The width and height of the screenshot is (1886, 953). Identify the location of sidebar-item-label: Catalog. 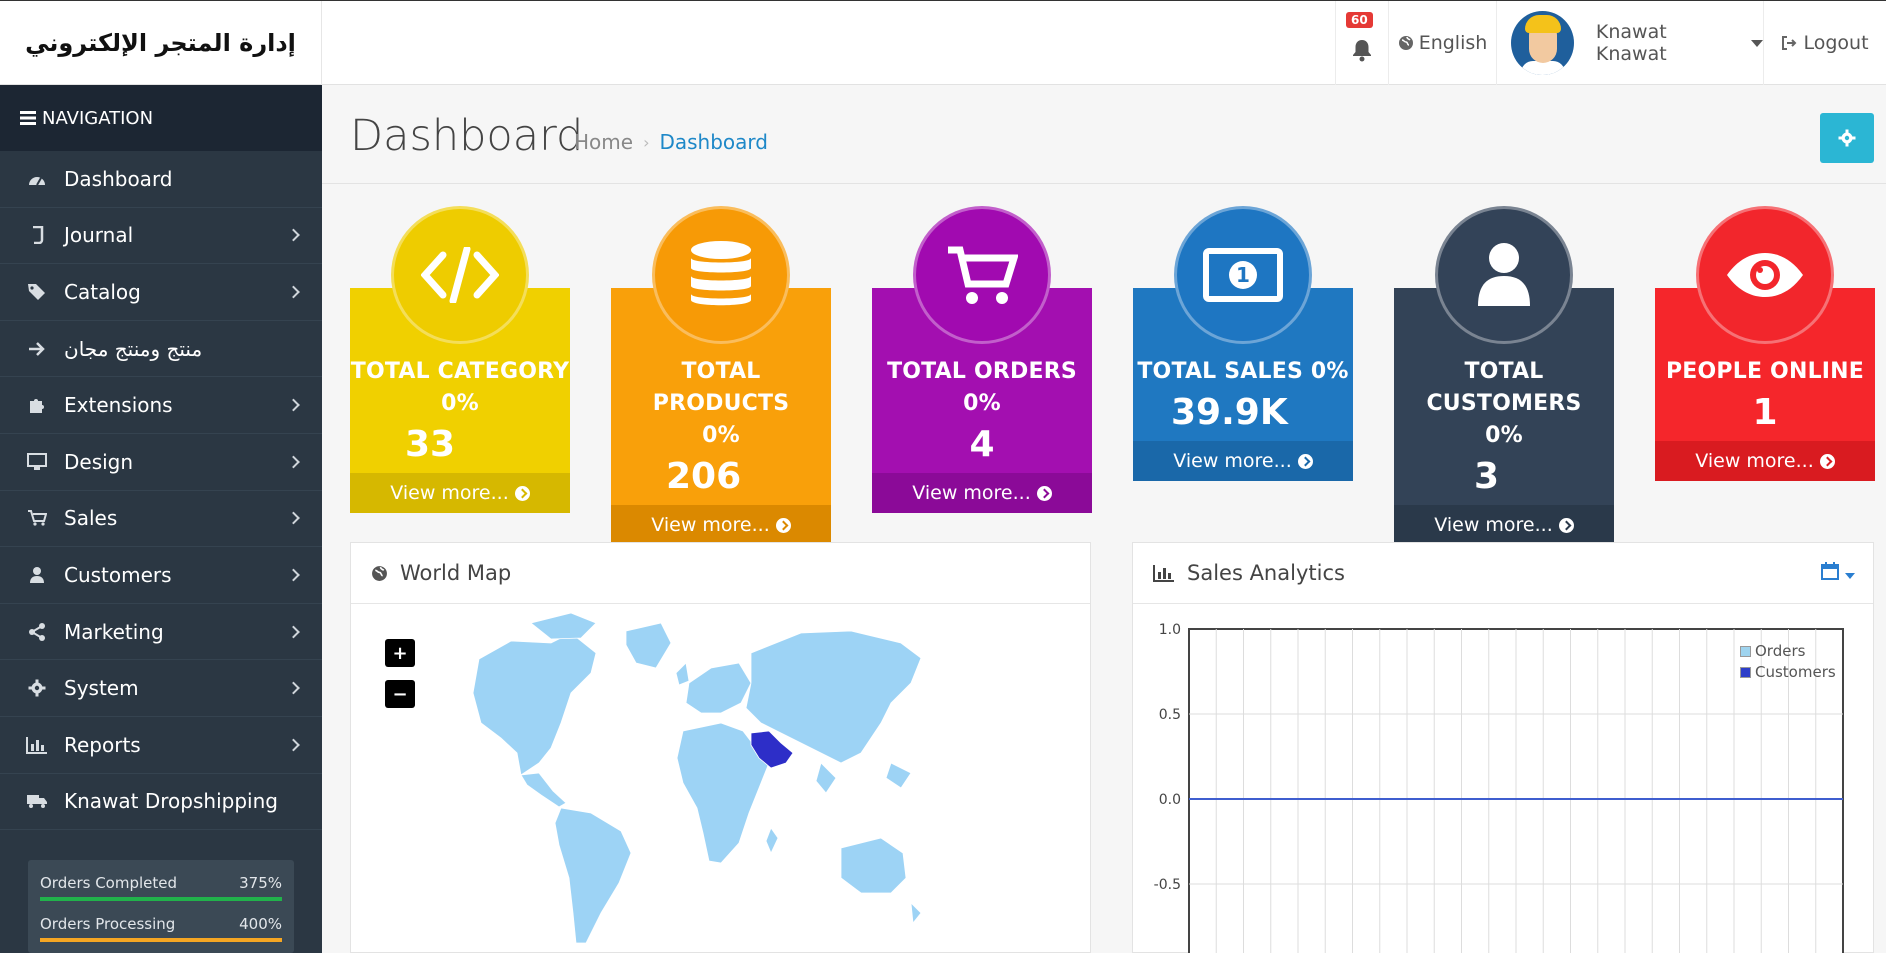
(102, 291).